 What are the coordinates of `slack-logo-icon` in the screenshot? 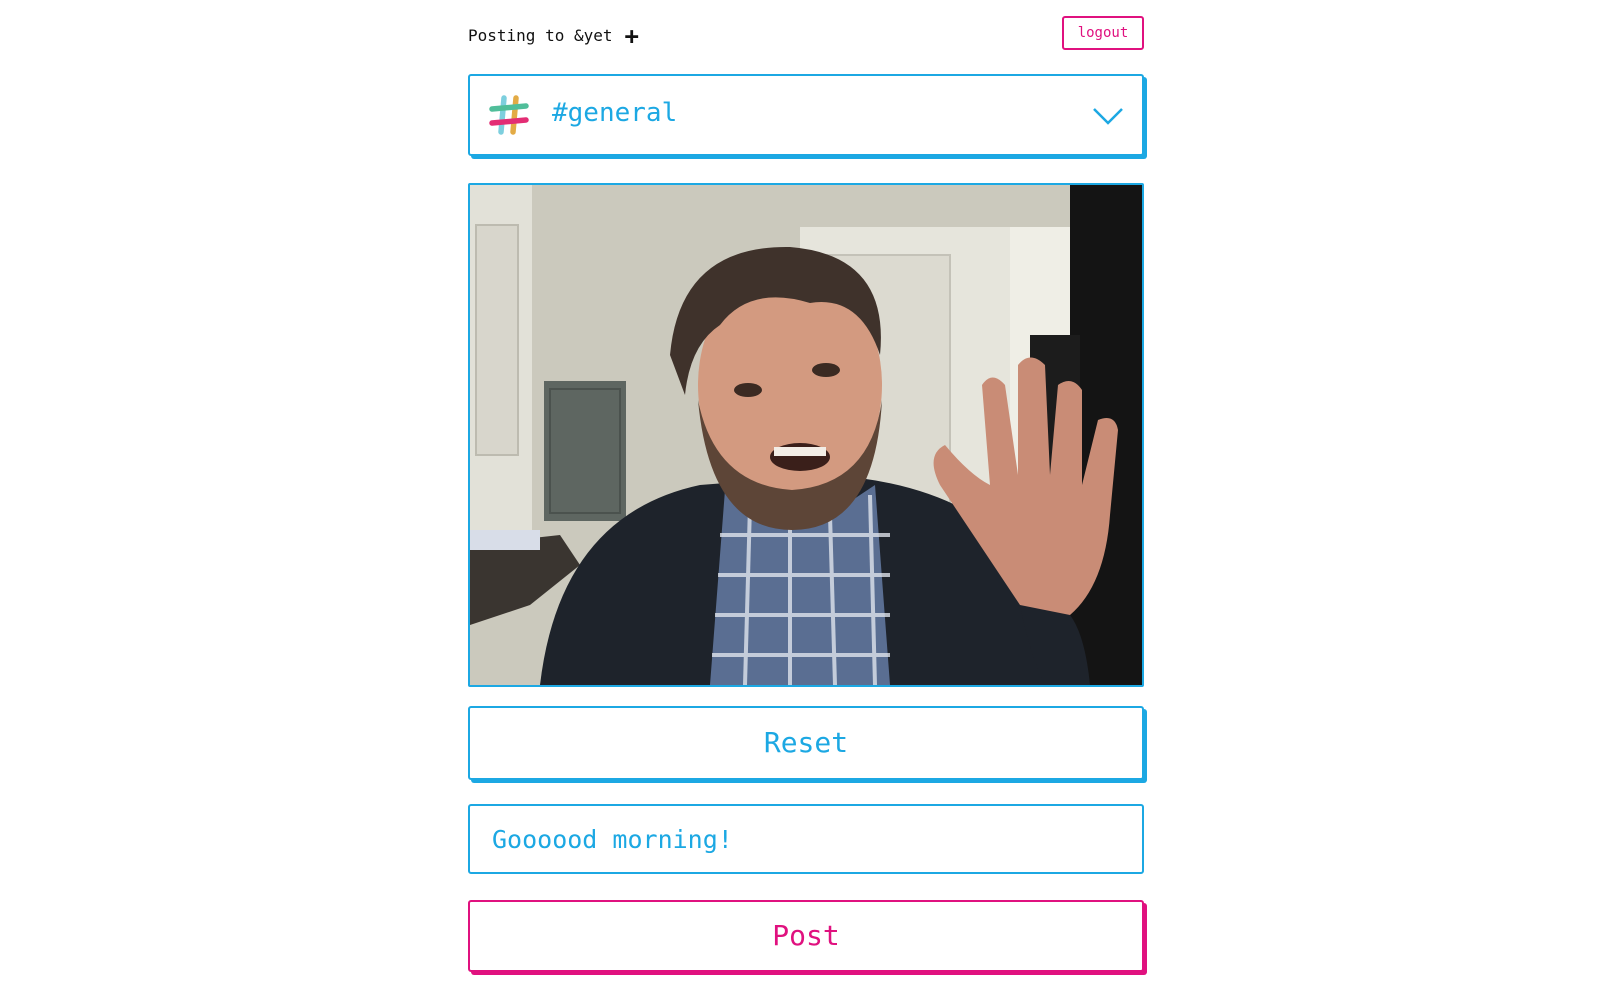 It's located at (509, 115).